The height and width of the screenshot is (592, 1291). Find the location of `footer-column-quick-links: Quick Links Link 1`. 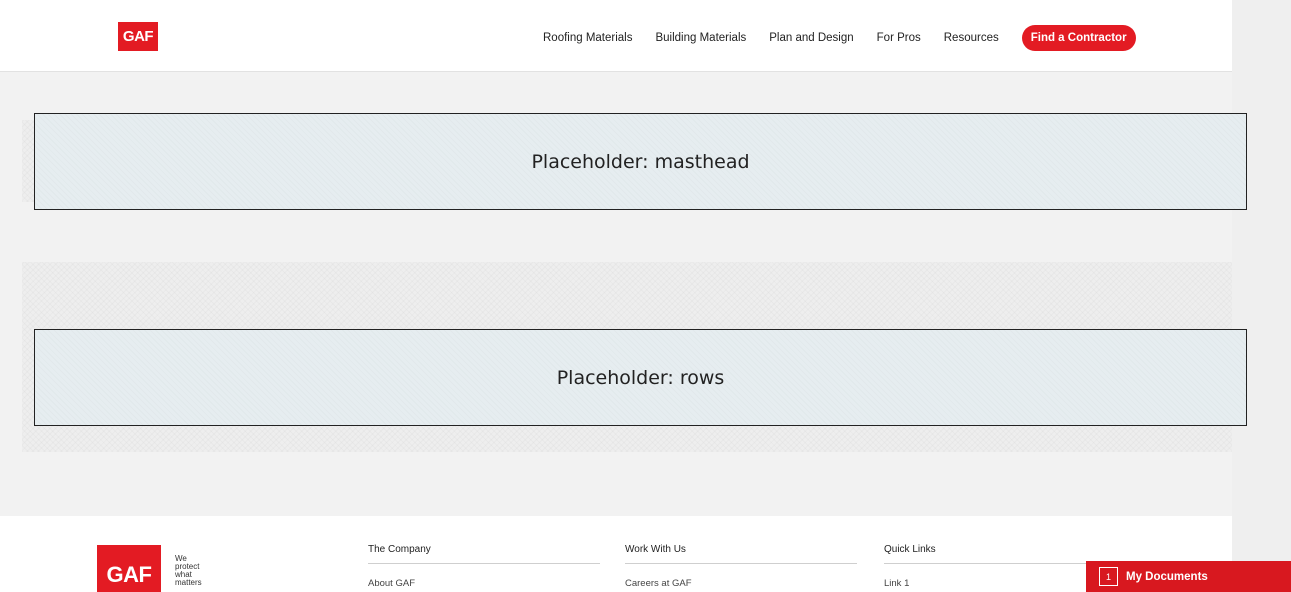

footer-column-quick-links: Quick Links Link 1 is located at coordinates (1000, 566).